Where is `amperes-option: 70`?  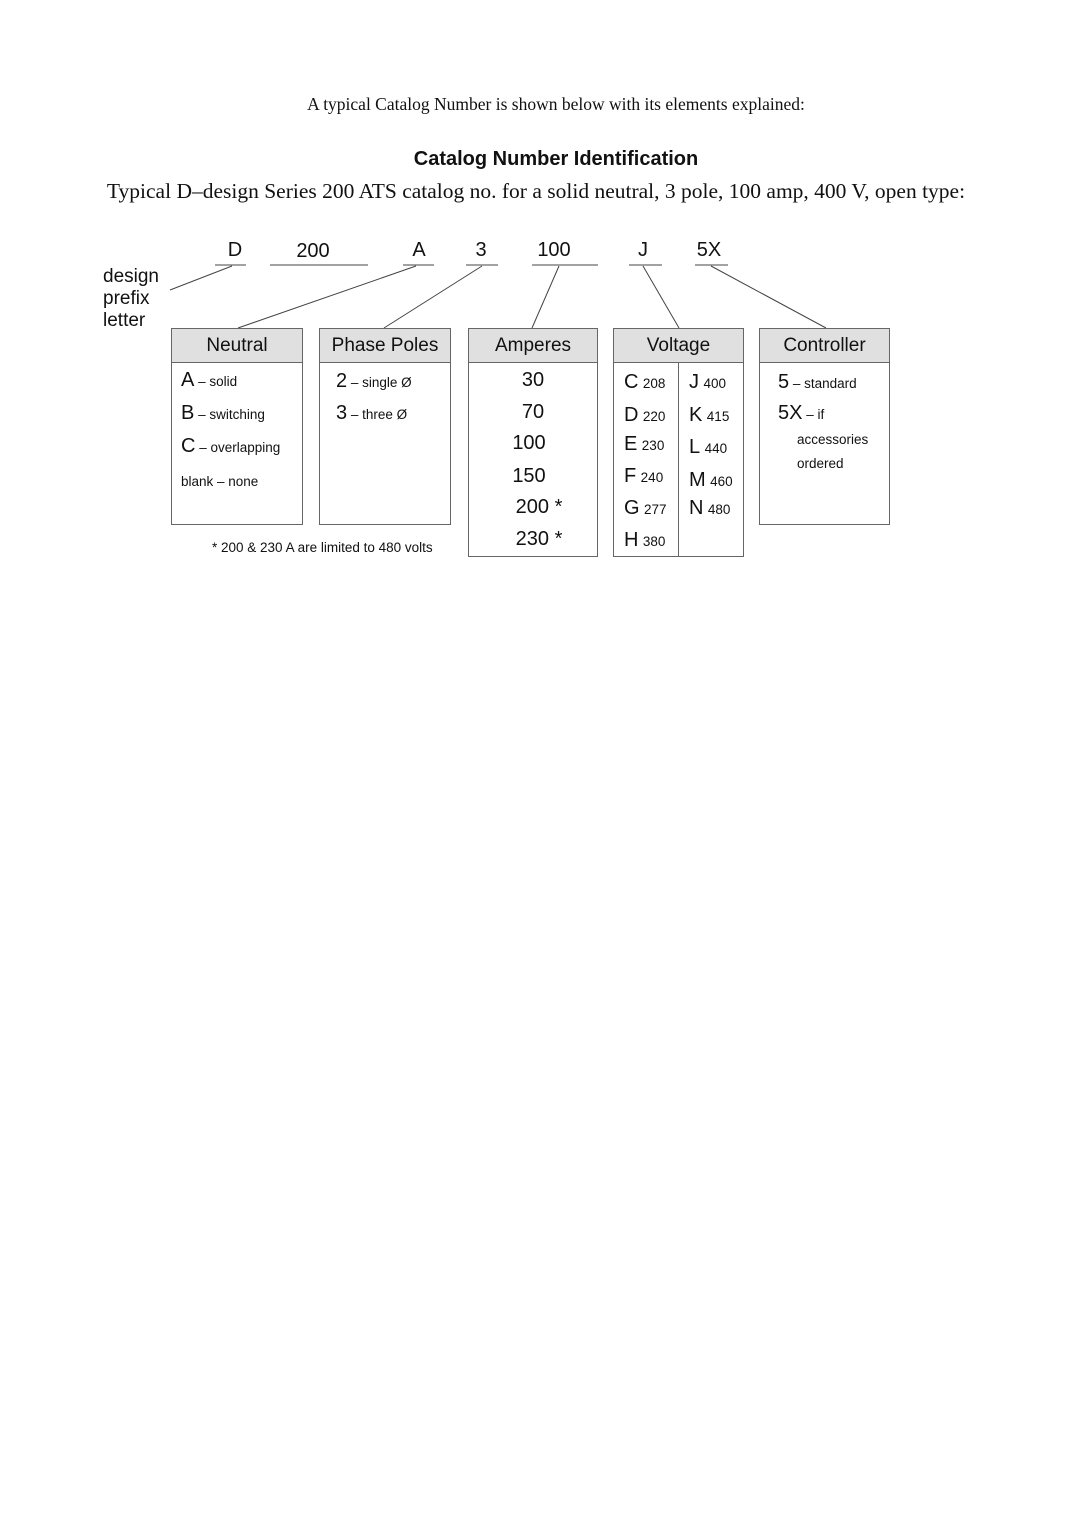
amperes-option: 70 is located at coordinates (533, 412).